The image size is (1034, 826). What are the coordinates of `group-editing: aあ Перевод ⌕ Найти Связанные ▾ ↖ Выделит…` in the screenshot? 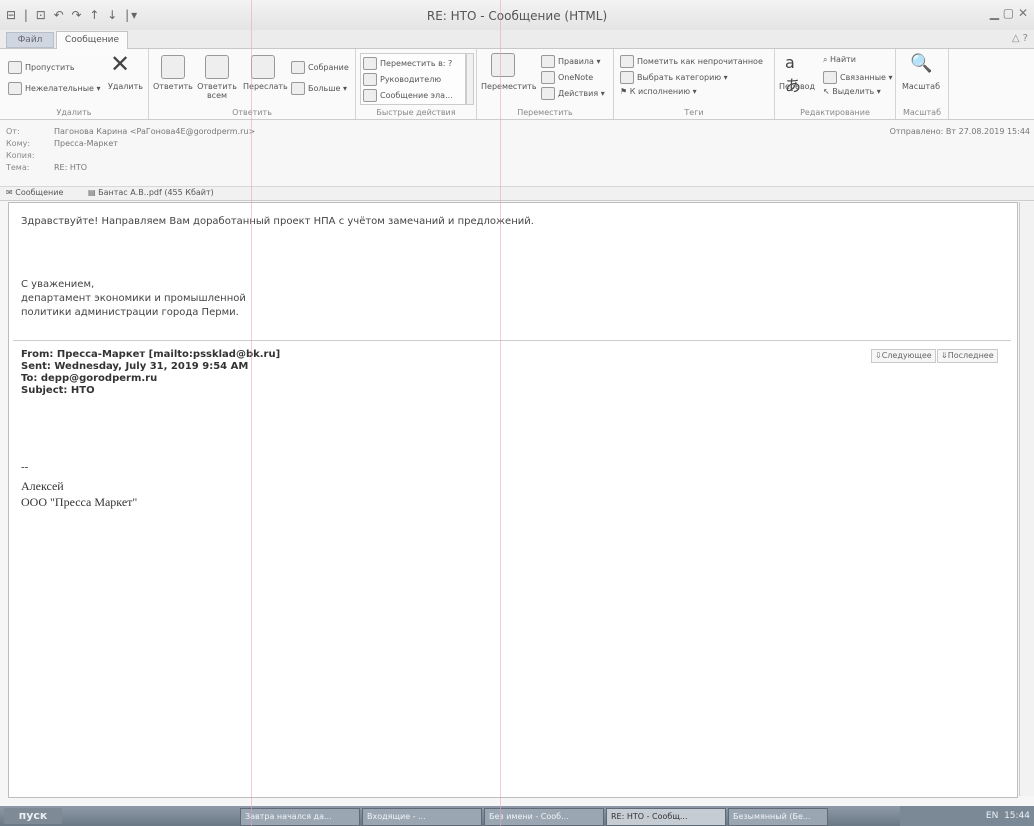 It's located at (835, 84).